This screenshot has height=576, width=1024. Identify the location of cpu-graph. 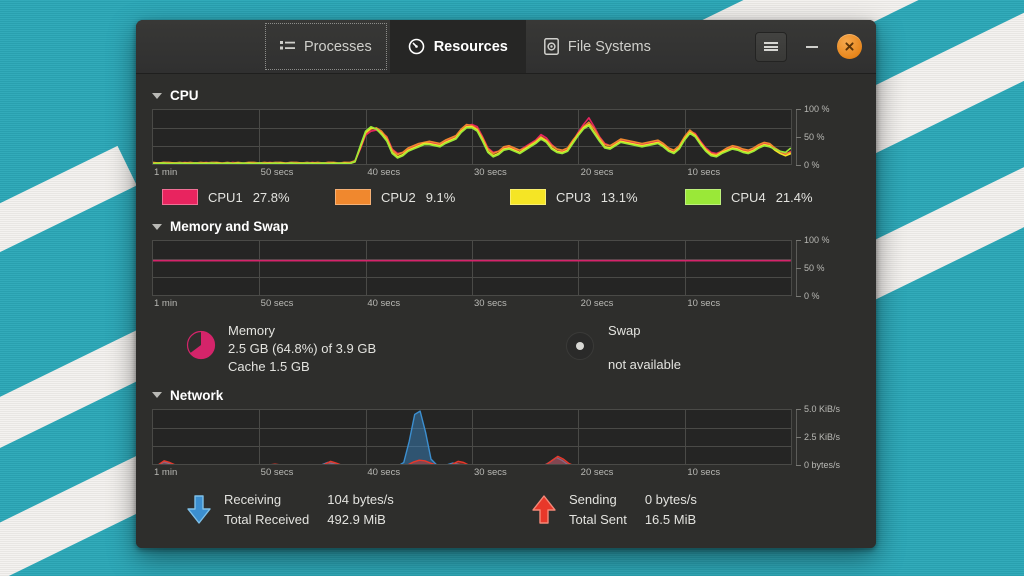
(472, 137).